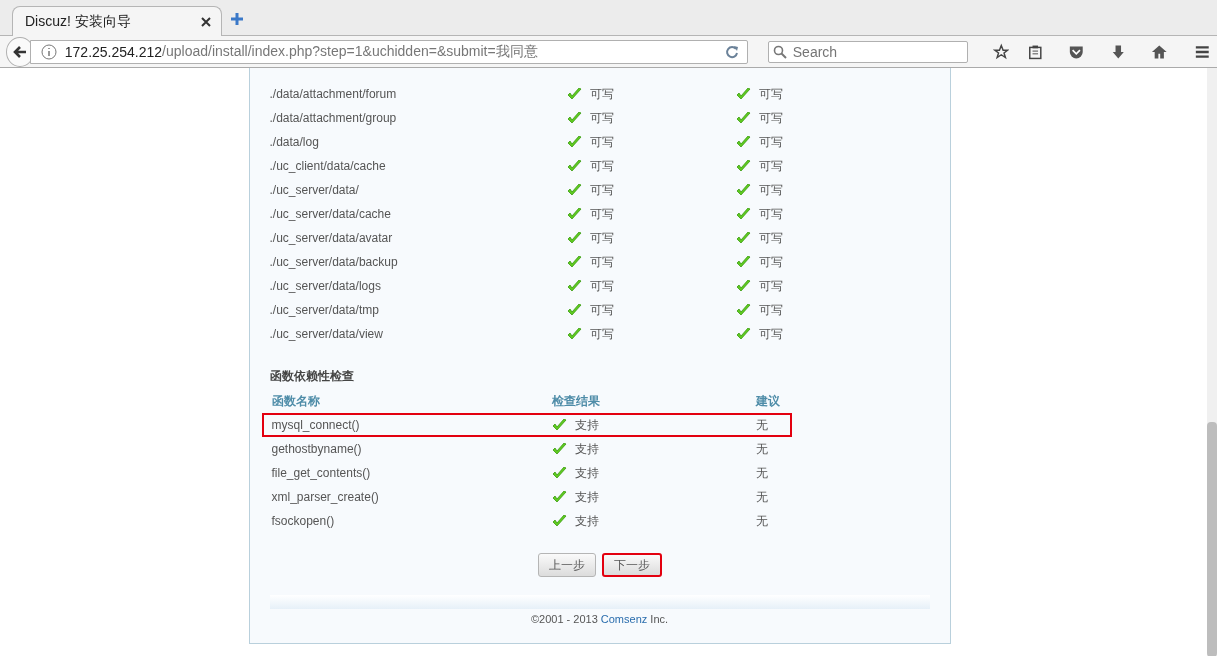 This screenshot has width=1217, height=656. I want to click on close-icon, so click(206, 21).